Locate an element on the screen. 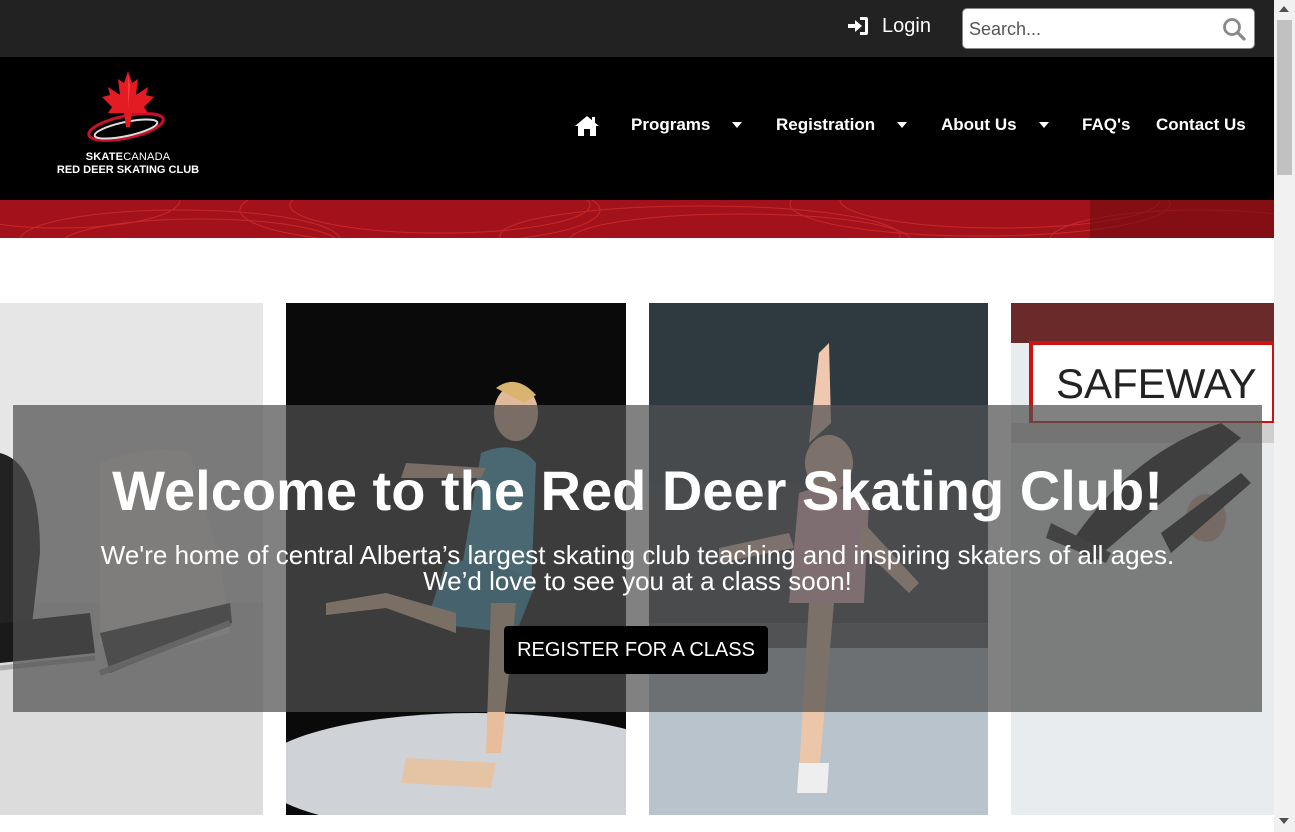 This screenshot has width=1295, height=832. top-utility-bar: Login is located at coordinates (637, 28).